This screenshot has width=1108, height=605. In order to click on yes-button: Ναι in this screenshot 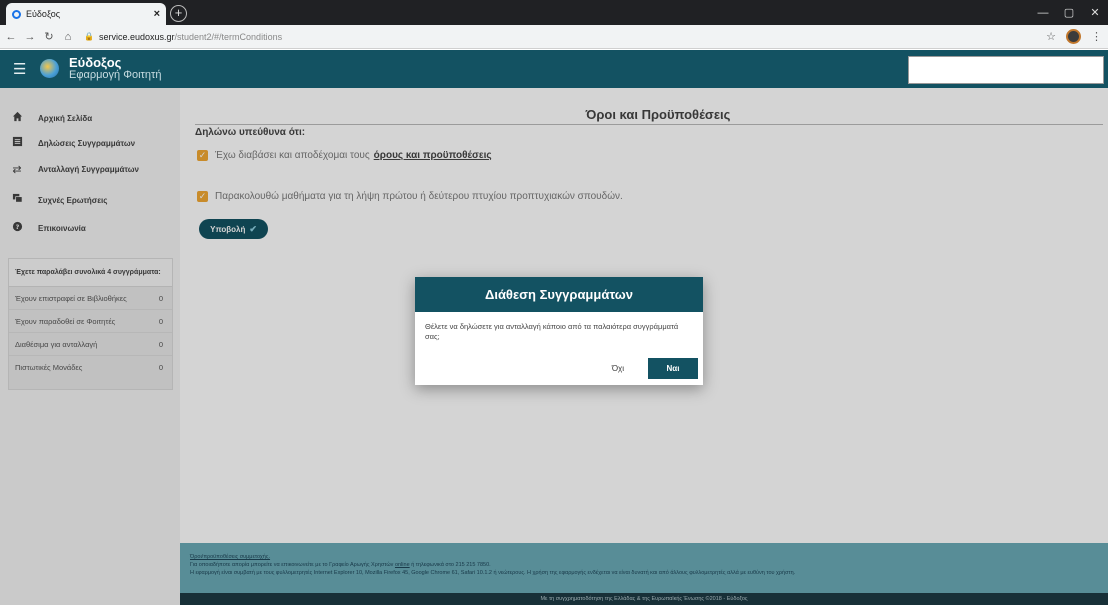, I will do `click(673, 368)`.